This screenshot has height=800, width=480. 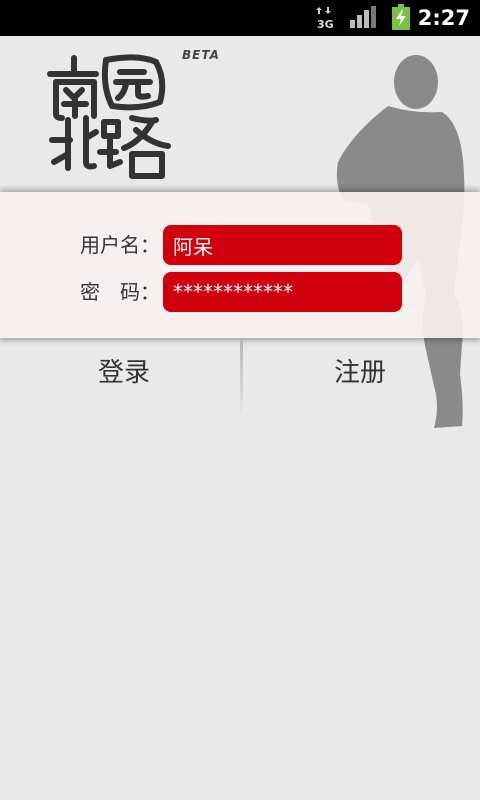 I want to click on status-bar: 3G 2:27, so click(x=240, y=18).